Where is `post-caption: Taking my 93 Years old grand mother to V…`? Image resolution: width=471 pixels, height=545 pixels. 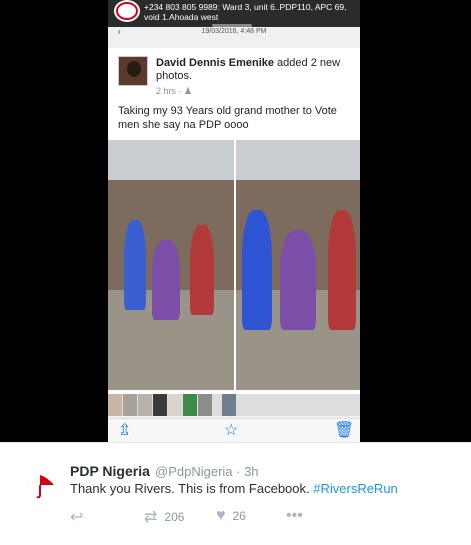 post-caption: Taking my 93 Years old grand mother to V… is located at coordinates (227, 118).